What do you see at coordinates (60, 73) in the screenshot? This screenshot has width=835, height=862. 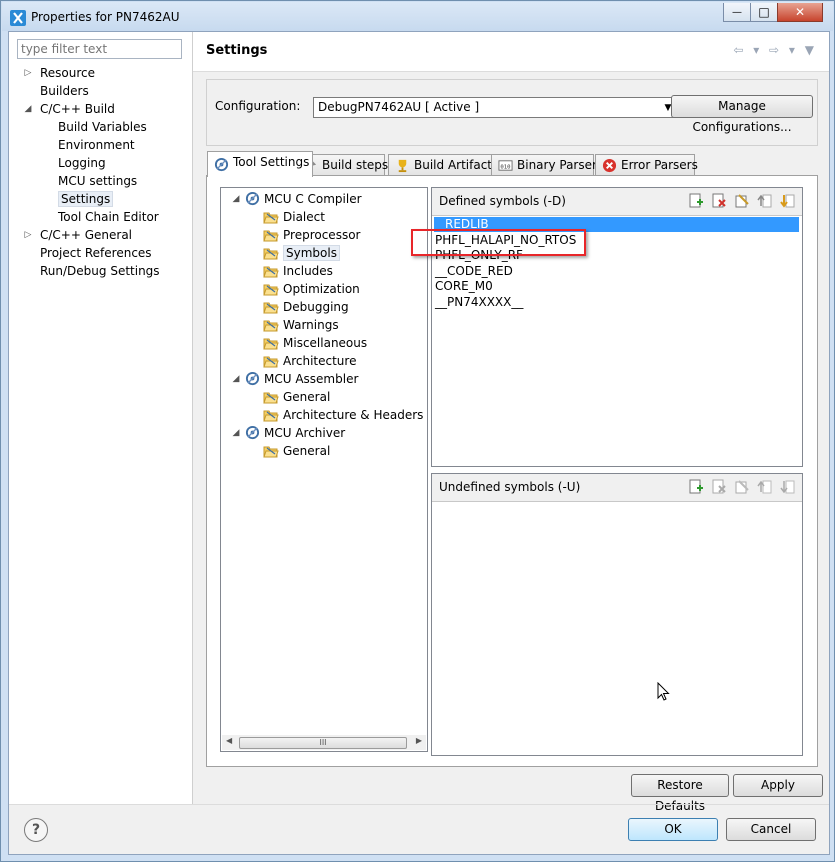 I see `tree-item: ▷ Resource` at bounding box center [60, 73].